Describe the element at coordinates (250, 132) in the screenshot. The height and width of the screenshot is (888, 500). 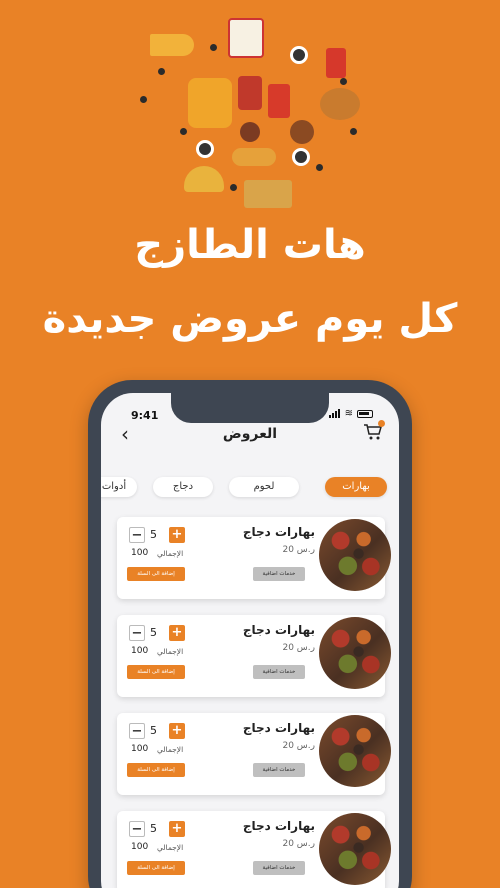
I see `muffin-icon` at that location.